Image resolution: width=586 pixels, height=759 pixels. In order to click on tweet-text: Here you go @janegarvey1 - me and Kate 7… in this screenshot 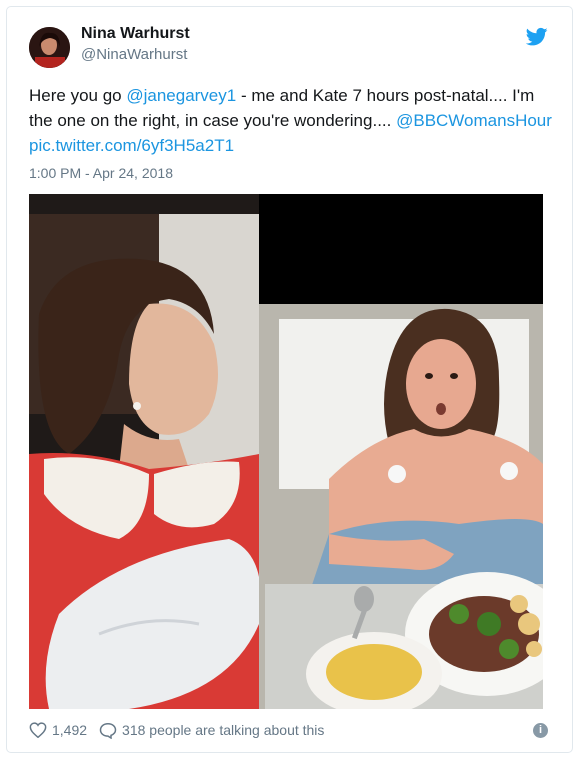, I will do `click(294, 120)`.